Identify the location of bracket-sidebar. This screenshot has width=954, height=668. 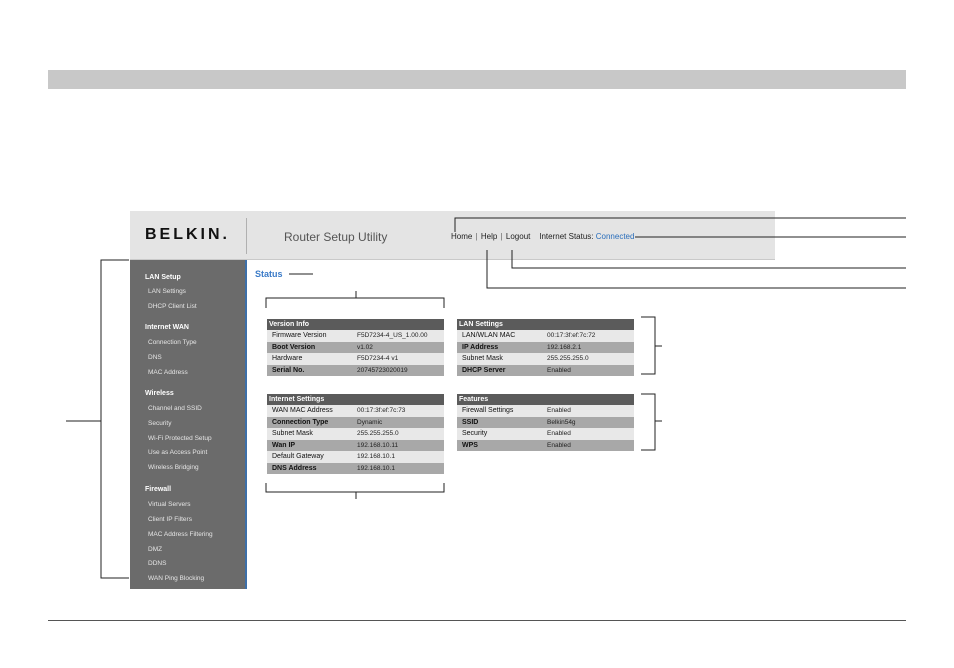
(97, 419).